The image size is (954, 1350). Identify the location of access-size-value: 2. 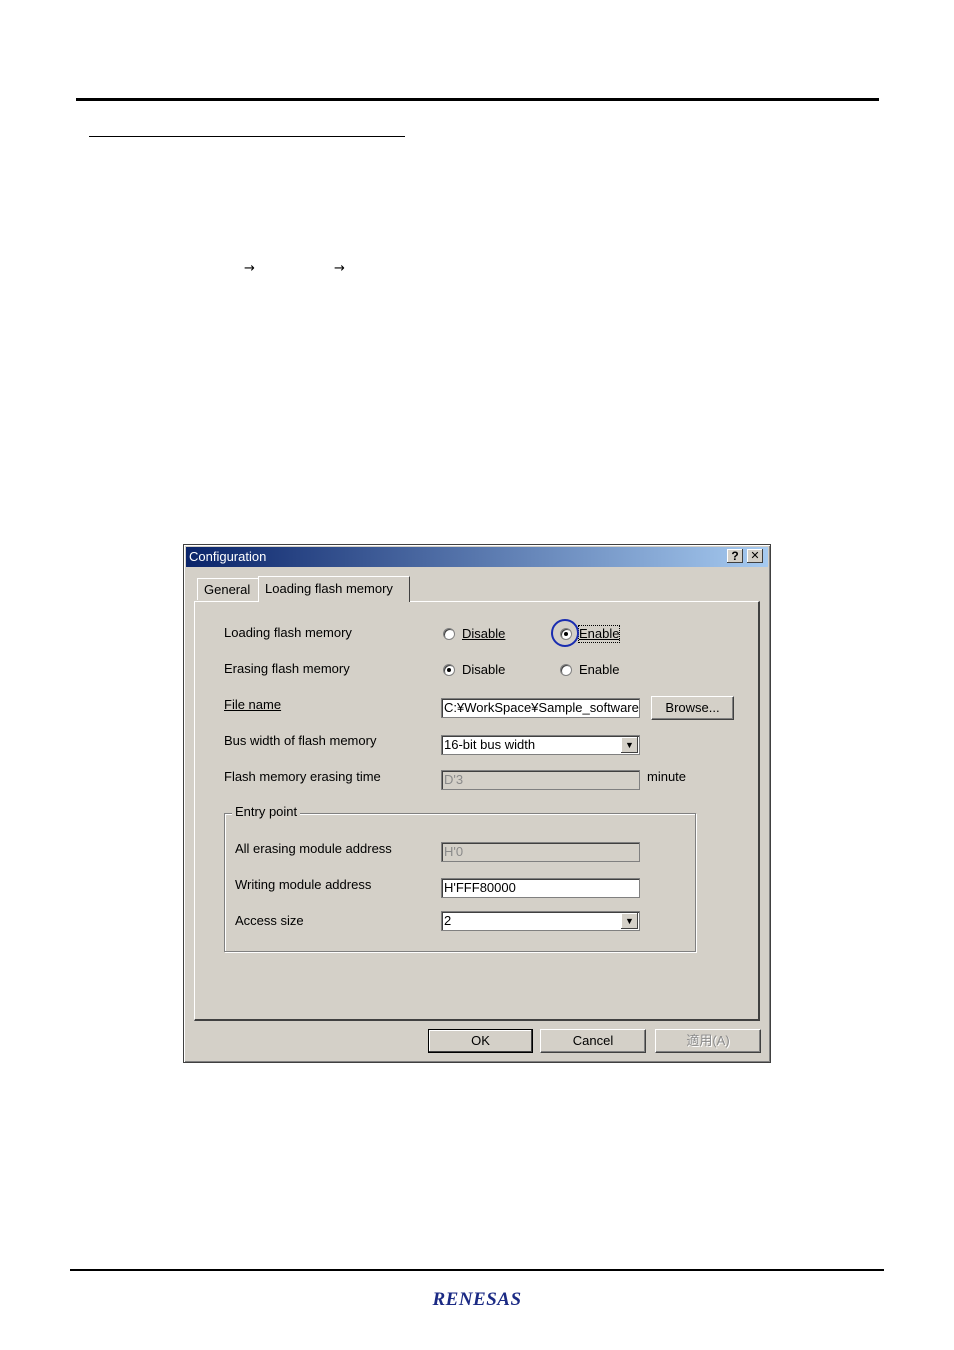
(448, 920).